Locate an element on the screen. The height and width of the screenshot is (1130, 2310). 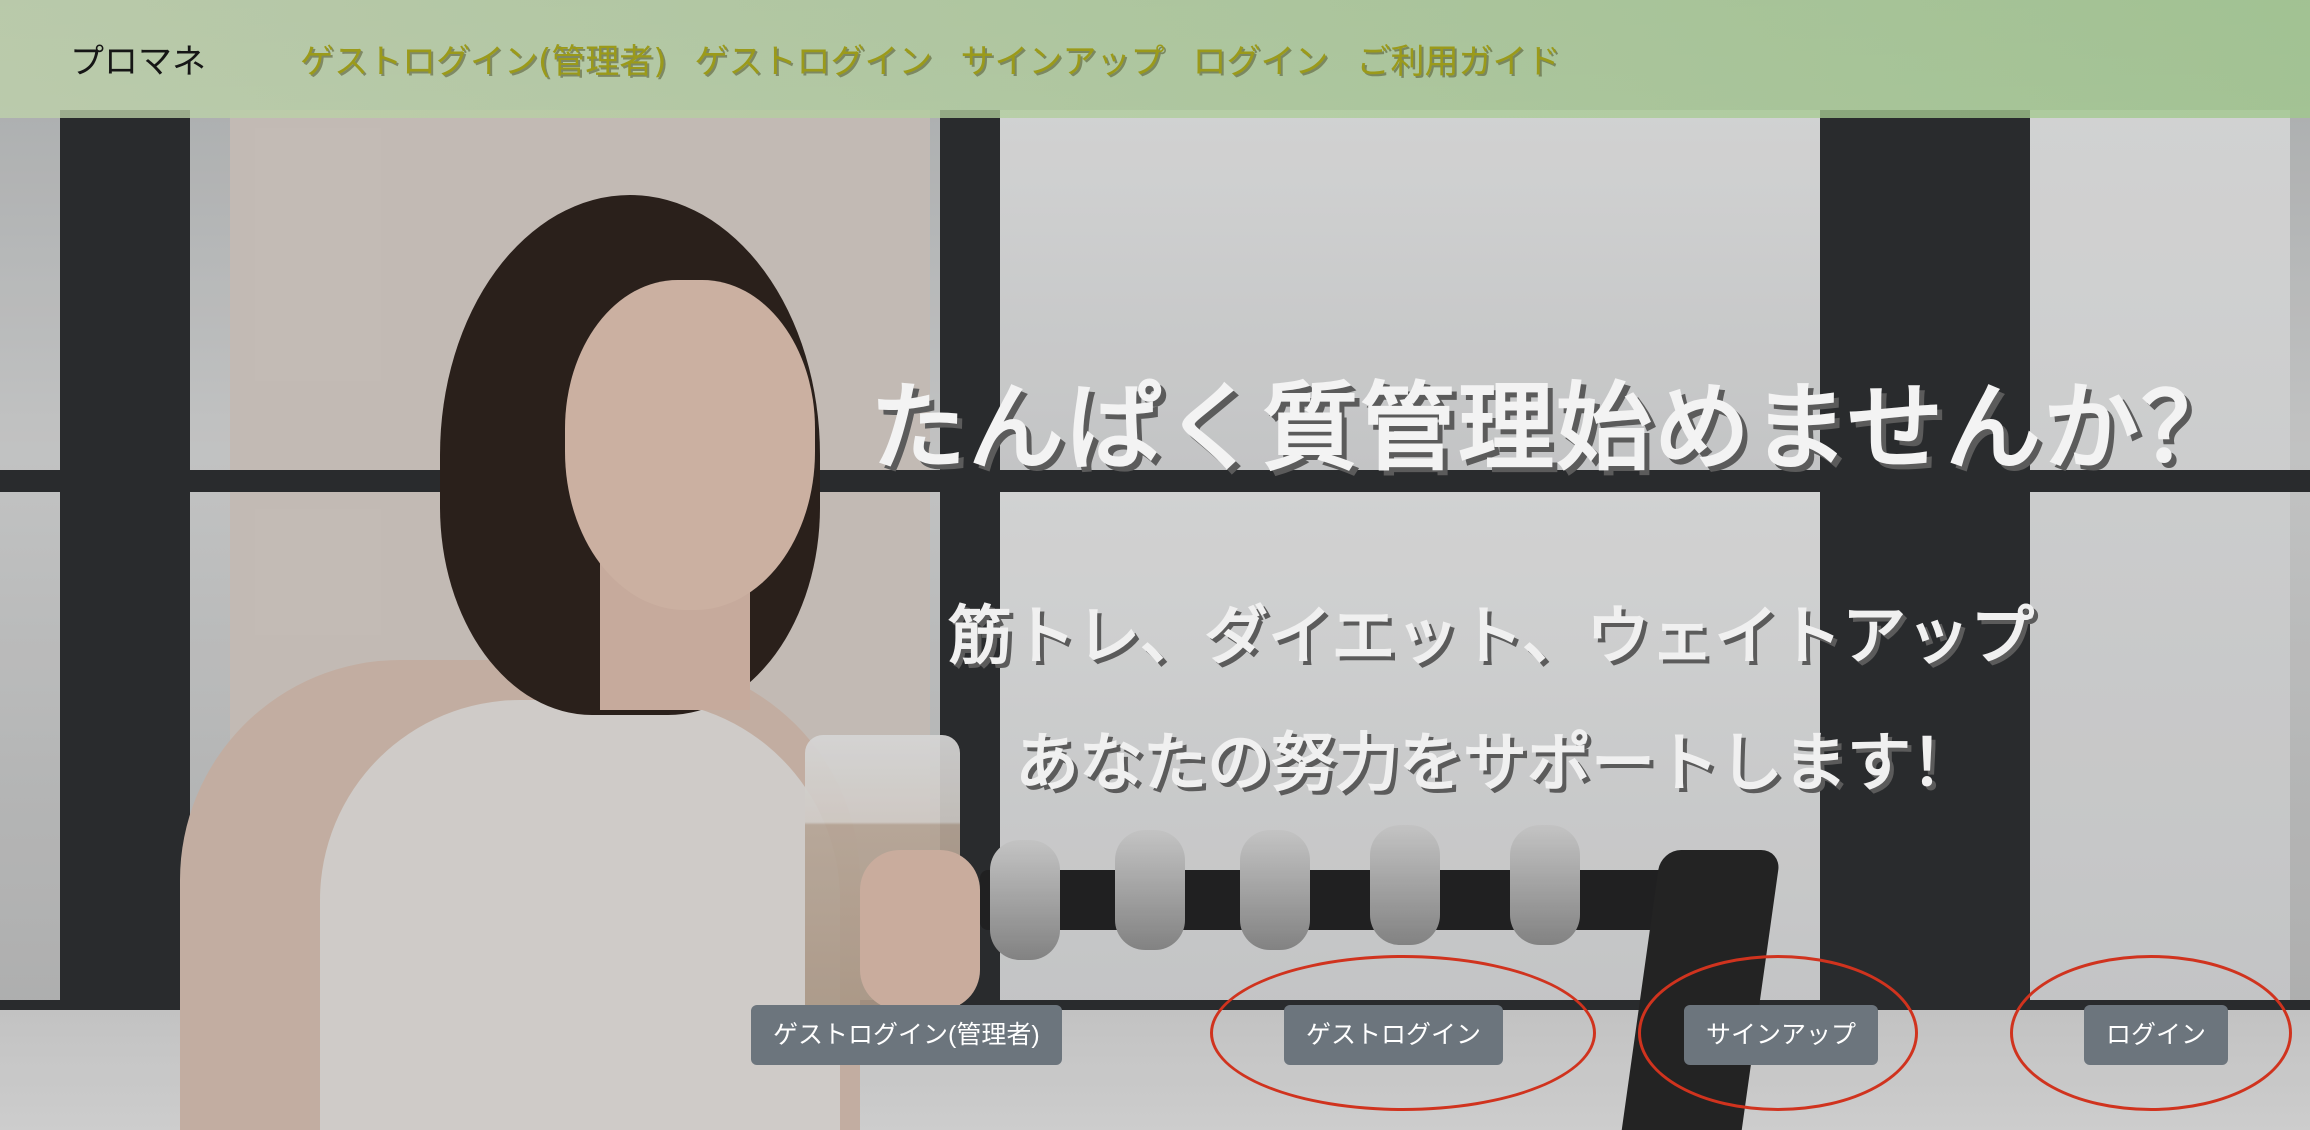
nav-link-signup: サインアップ is located at coordinates (1063, 58).